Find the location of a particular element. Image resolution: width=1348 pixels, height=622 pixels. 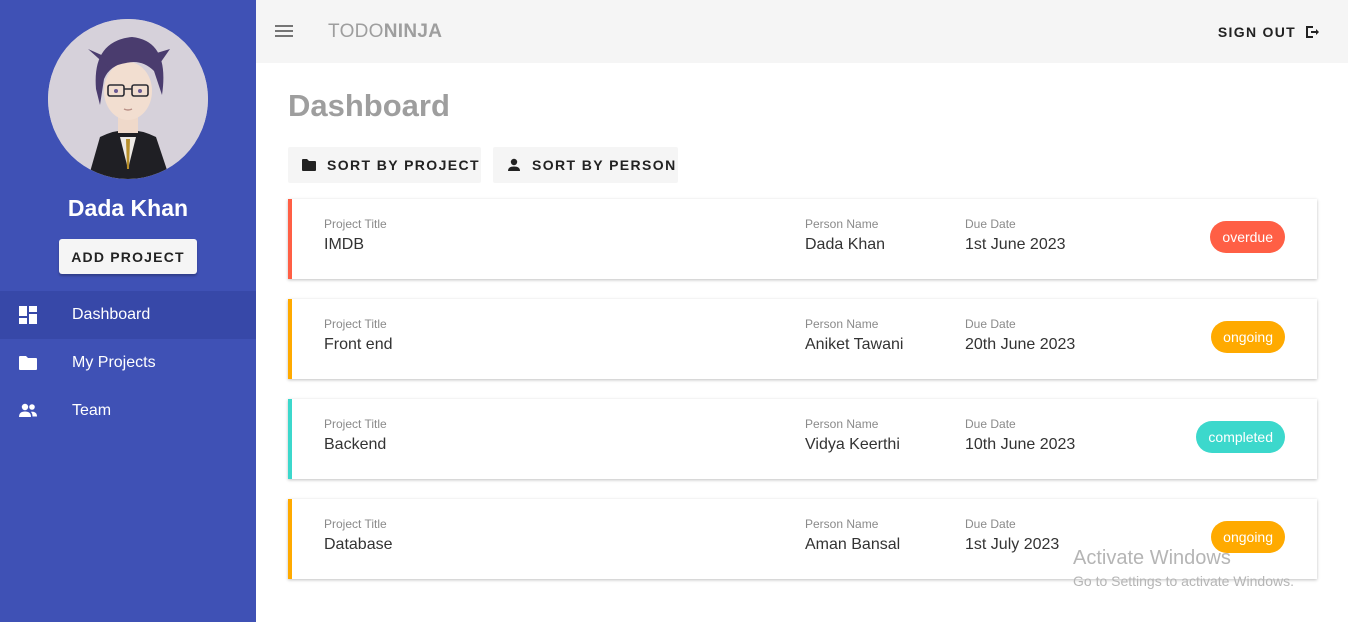

sidebar-nav: Dashboard My Projects Team is located at coordinates (128, 363).